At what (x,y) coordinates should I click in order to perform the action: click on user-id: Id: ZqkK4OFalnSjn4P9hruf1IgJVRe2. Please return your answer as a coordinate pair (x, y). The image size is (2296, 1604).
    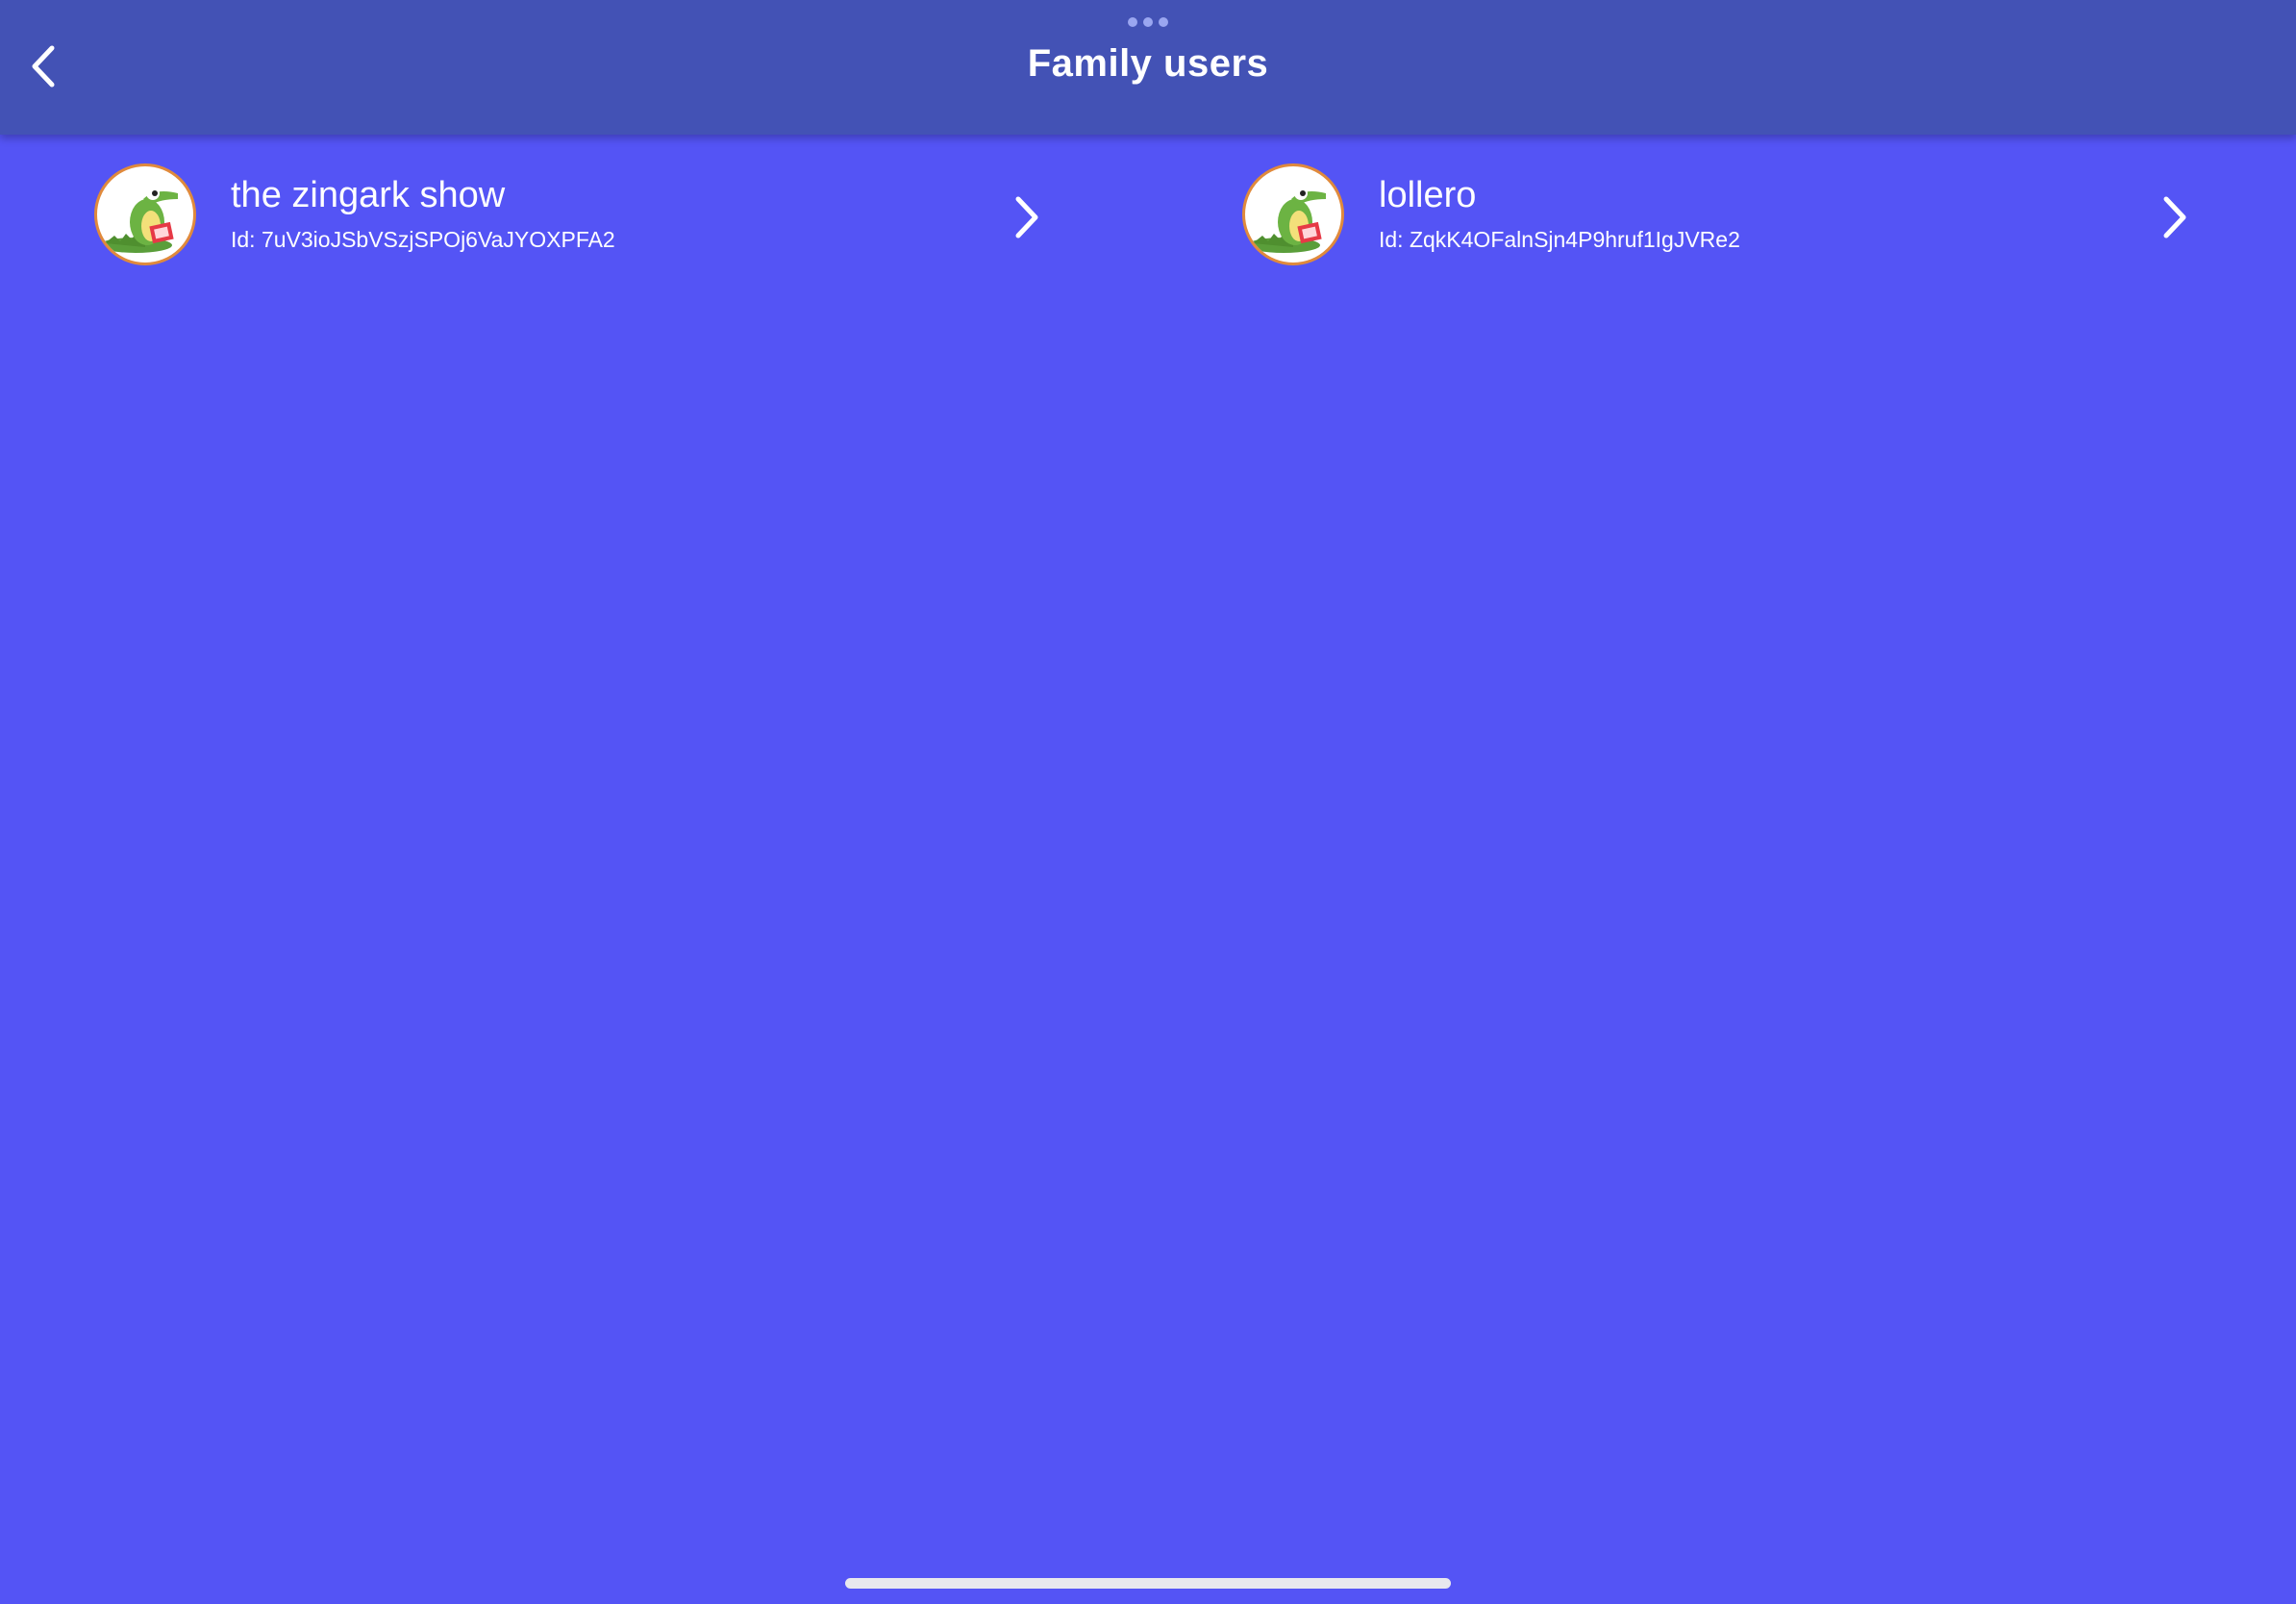
    Looking at the image, I should click on (1559, 239).